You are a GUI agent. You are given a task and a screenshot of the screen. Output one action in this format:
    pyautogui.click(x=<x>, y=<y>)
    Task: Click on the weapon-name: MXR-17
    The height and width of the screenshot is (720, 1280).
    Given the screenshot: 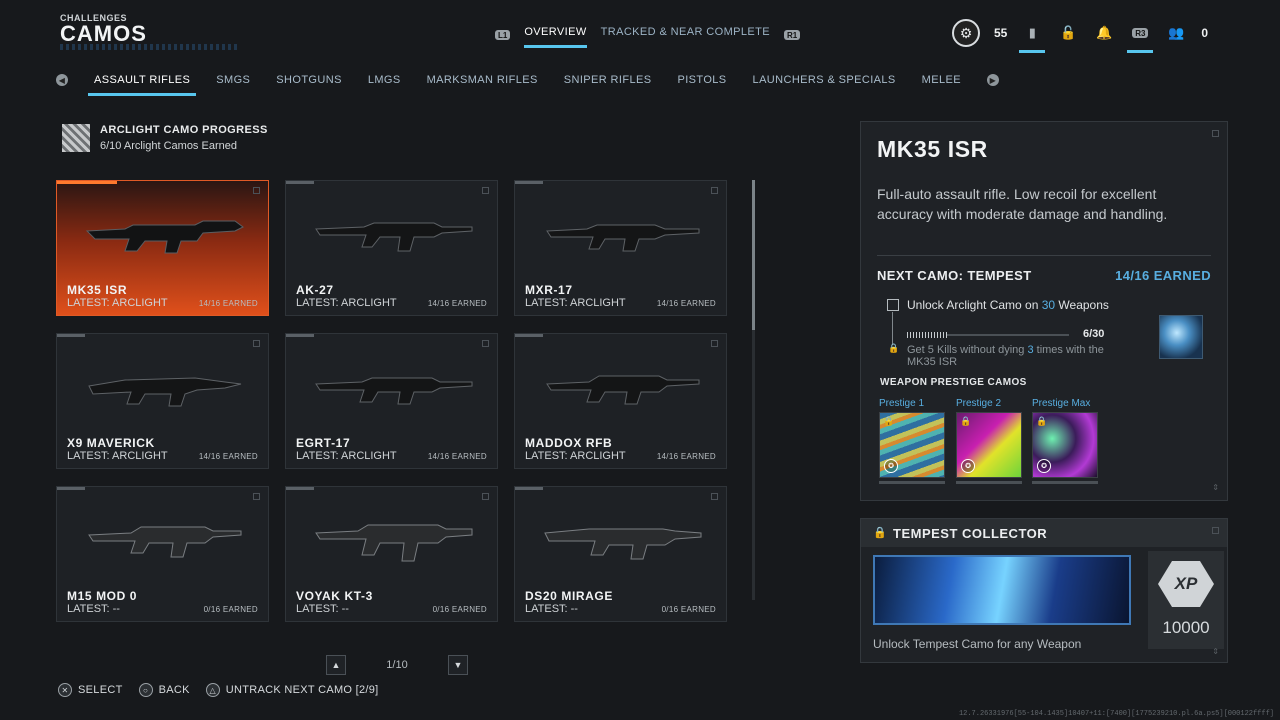 What is the action you would take?
    pyautogui.click(x=549, y=290)
    